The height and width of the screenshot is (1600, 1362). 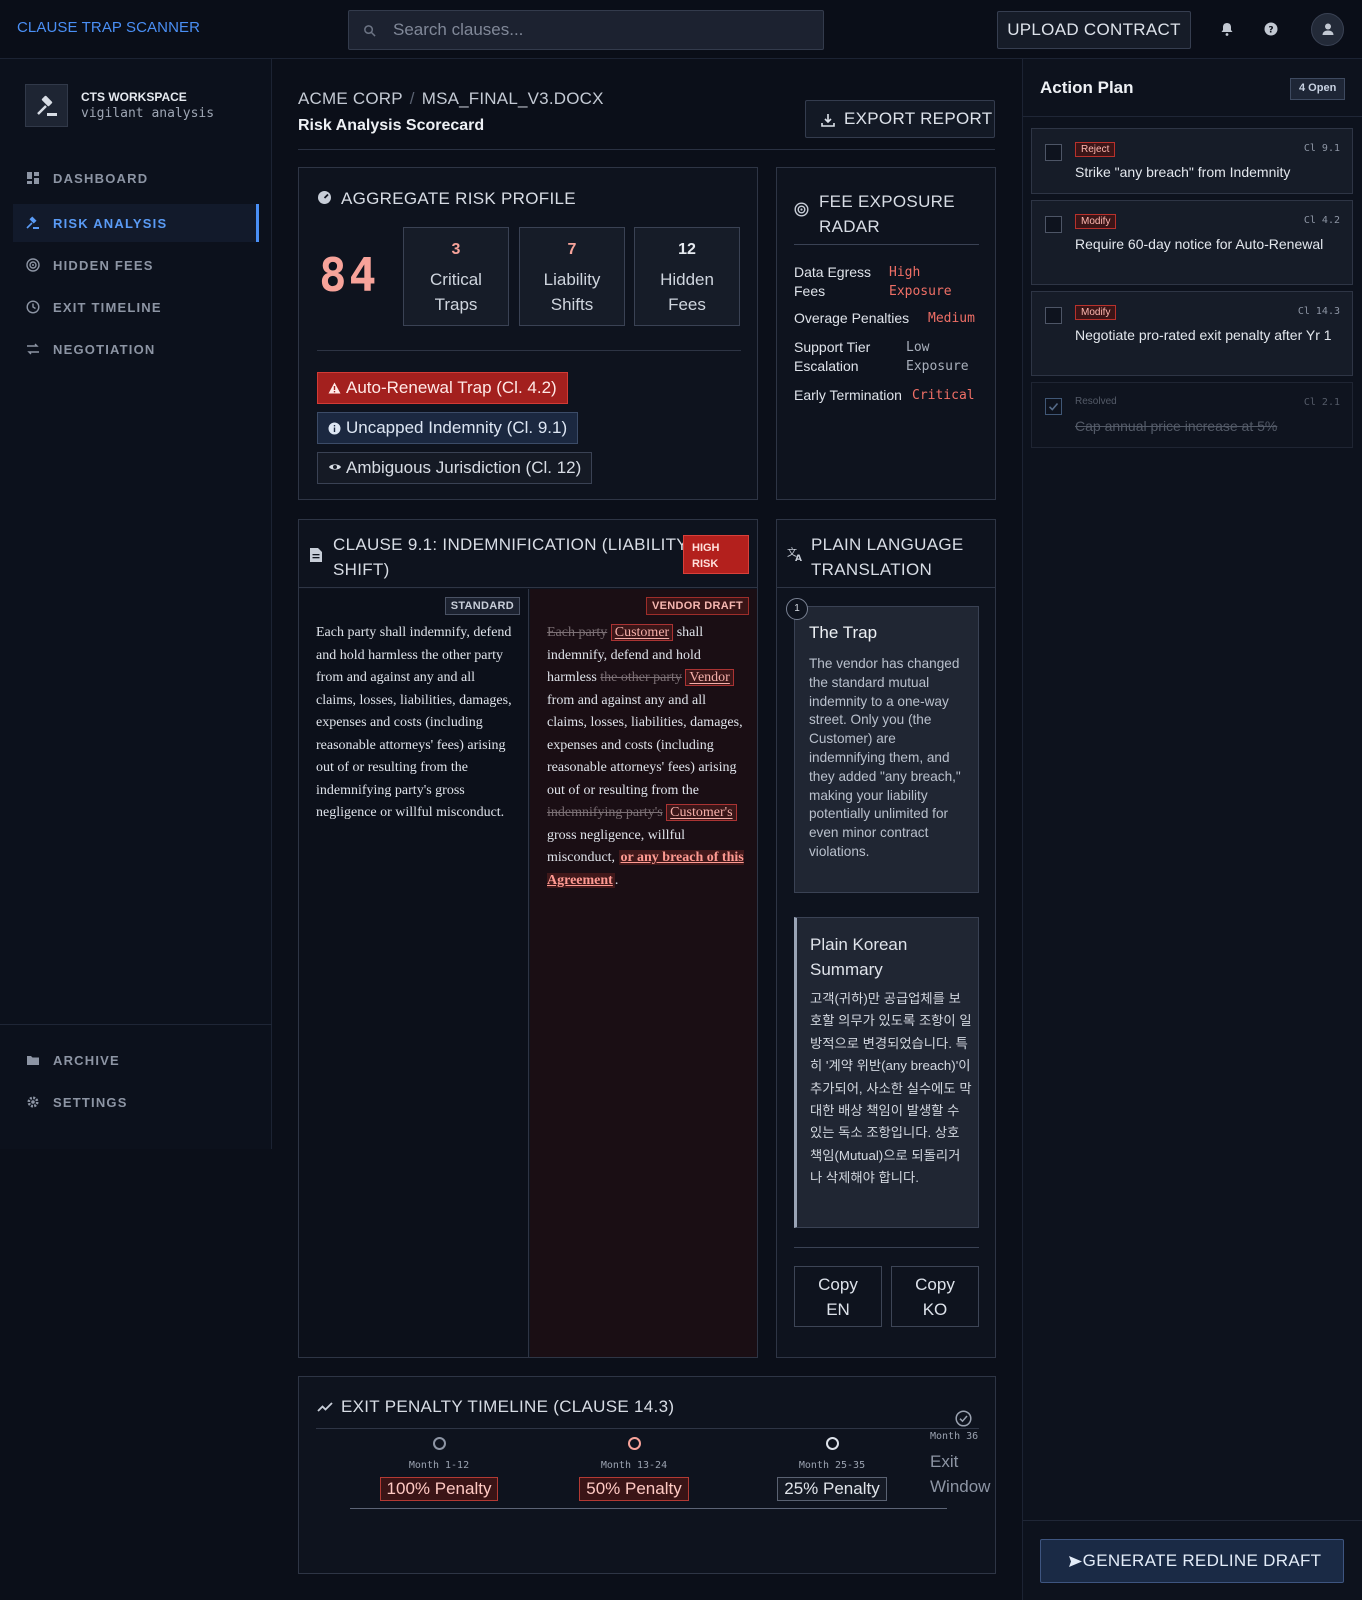 What do you see at coordinates (33, 178) in the screenshot?
I see `grid-icon` at bounding box center [33, 178].